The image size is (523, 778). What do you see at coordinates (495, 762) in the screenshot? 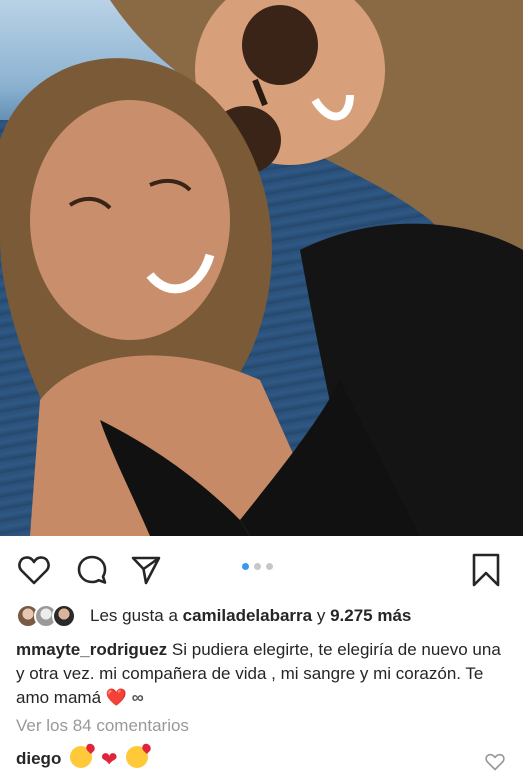
I see `comment-like-icon` at bounding box center [495, 762].